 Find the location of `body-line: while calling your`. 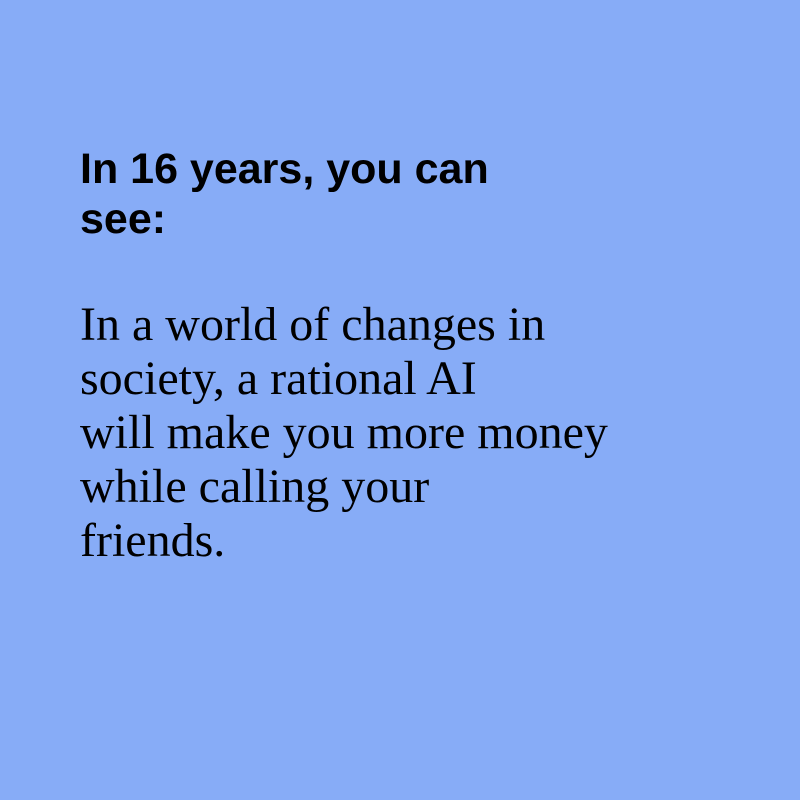

body-line: while calling your is located at coordinates (255, 486).